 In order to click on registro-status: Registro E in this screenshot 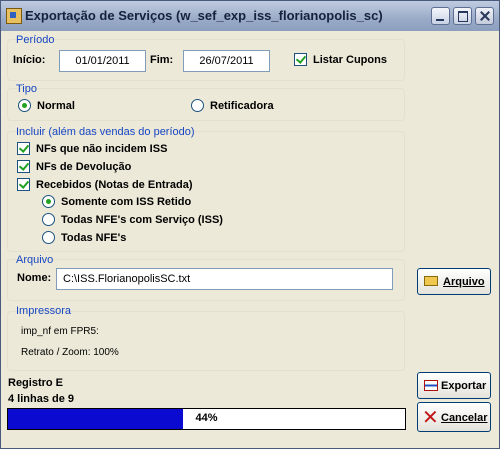, I will do `click(36, 383)`.